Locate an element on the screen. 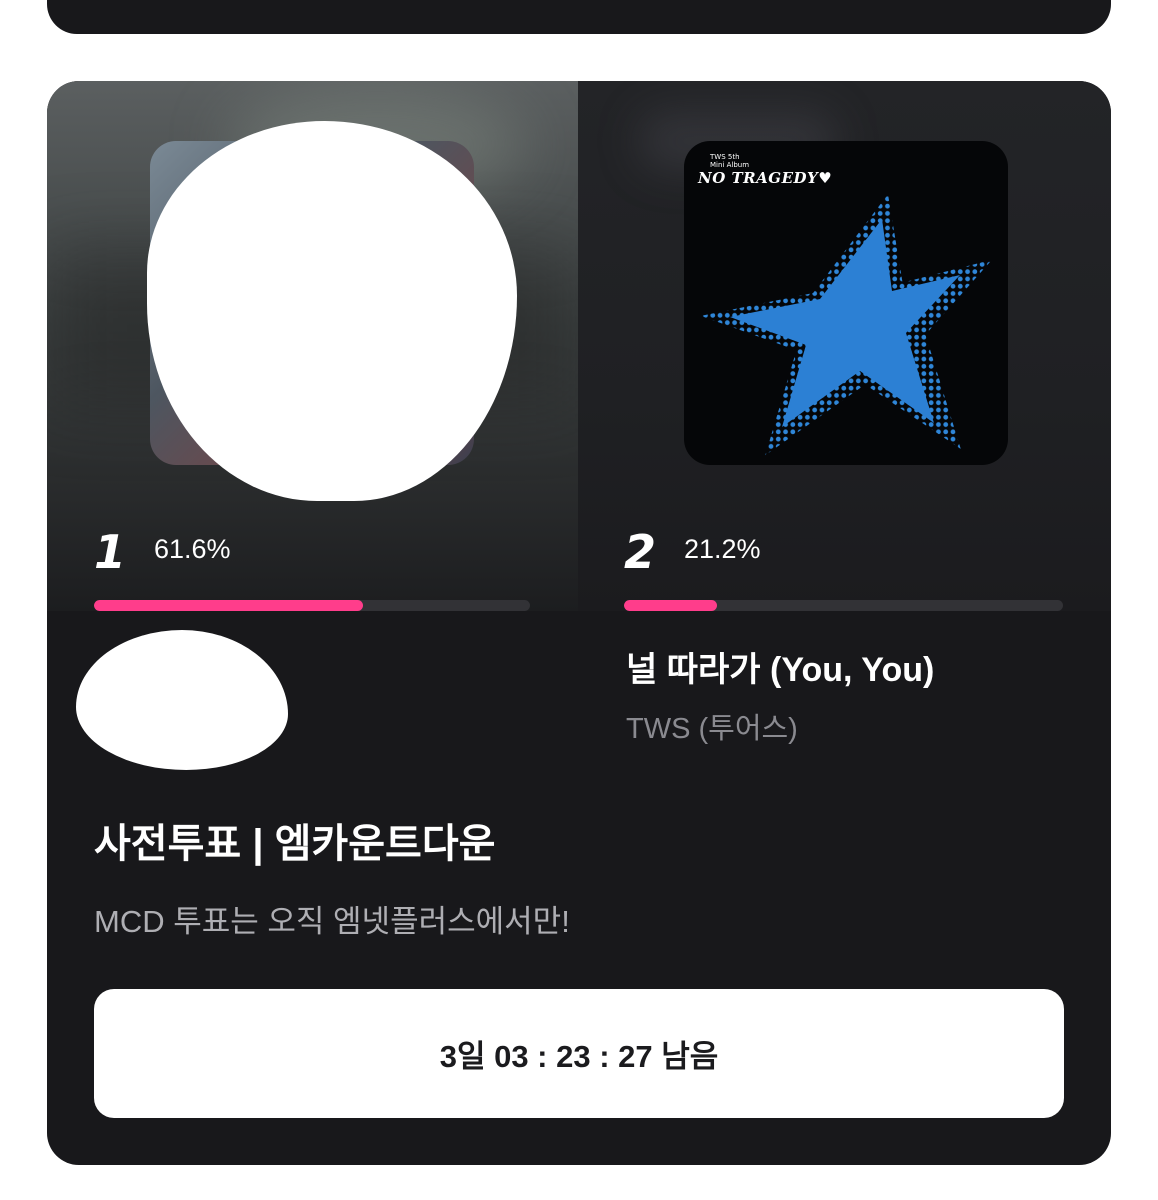 The image size is (1158, 1200). redacted-song-info is located at coordinates (182, 700).